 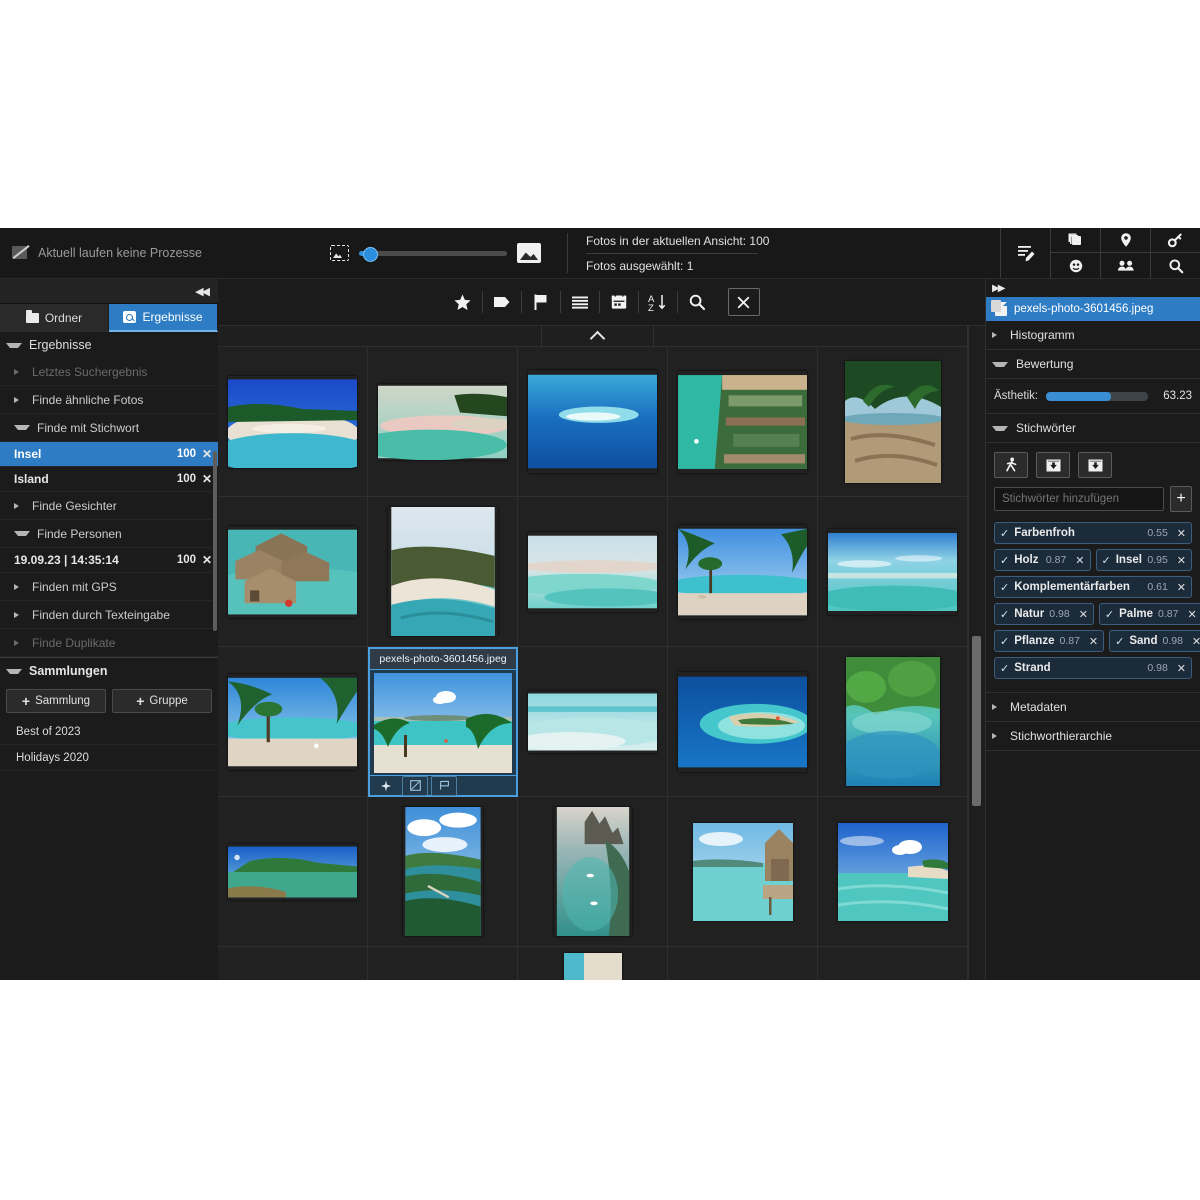 What do you see at coordinates (109, 534) in the screenshot?
I see `tree-item-finde-personen: Finde Personen` at bounding box center [109, 534].